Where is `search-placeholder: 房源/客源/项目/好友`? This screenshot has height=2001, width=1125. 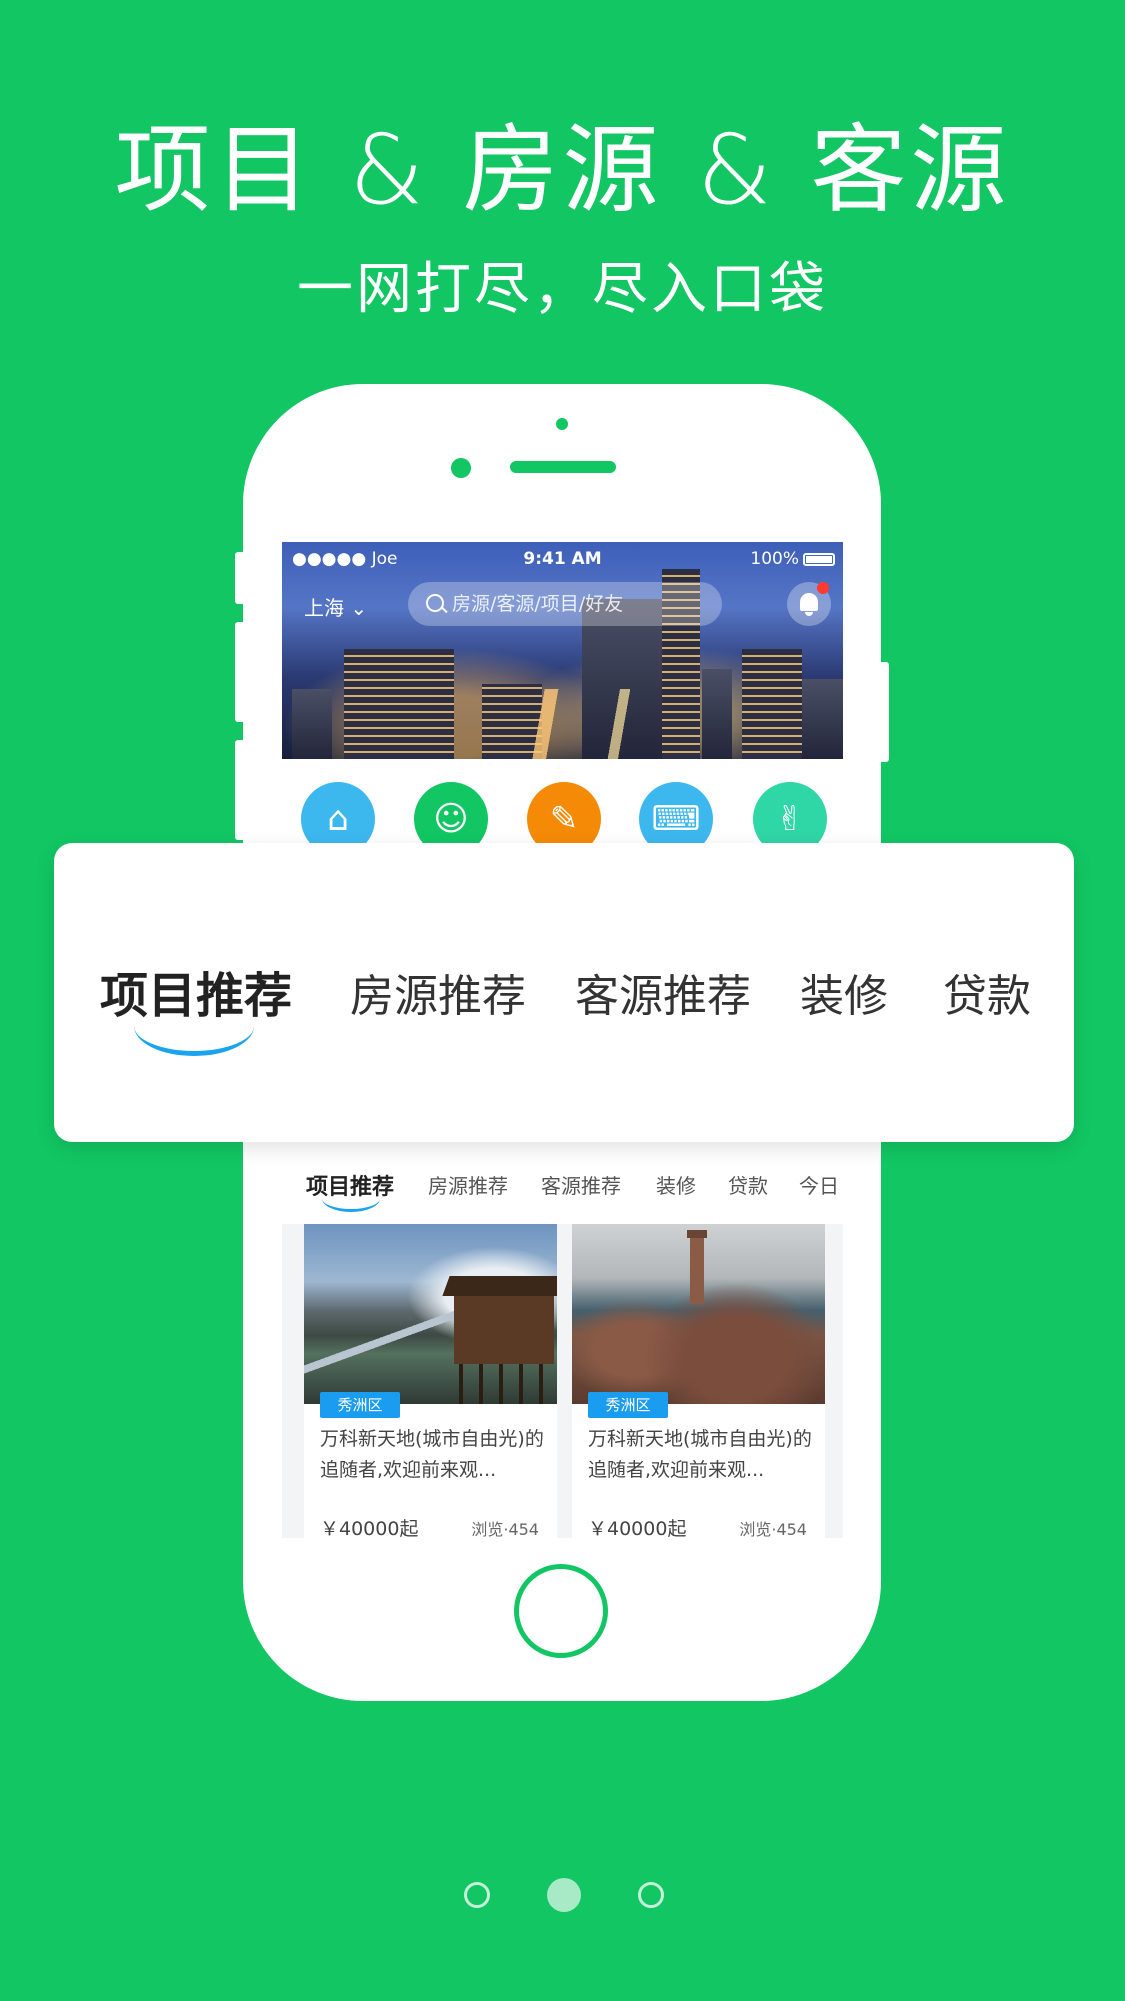 search-placeholder: 房源/客源/项目/好友 is located at coordinates (538, 604).